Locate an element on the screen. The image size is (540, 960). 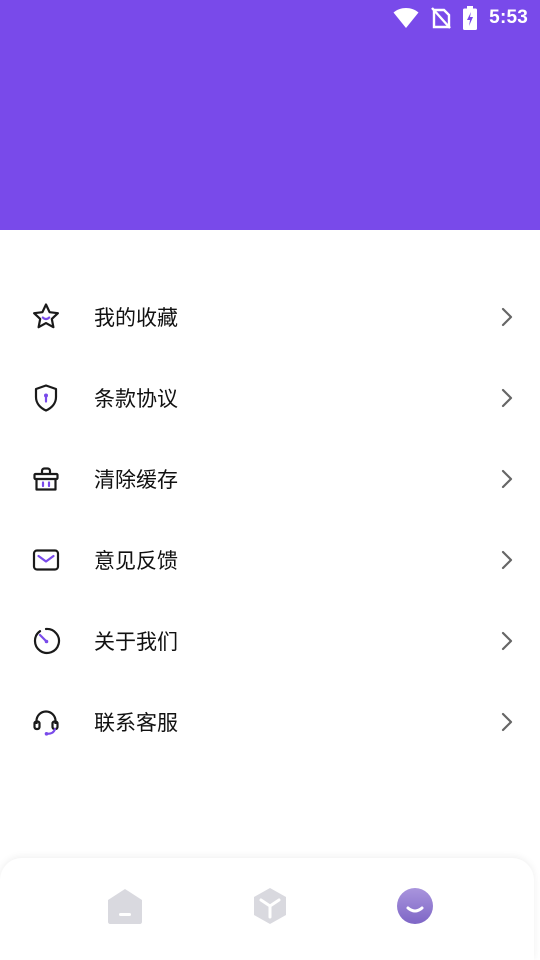
cube-icon is located at coordinates (270, 906).